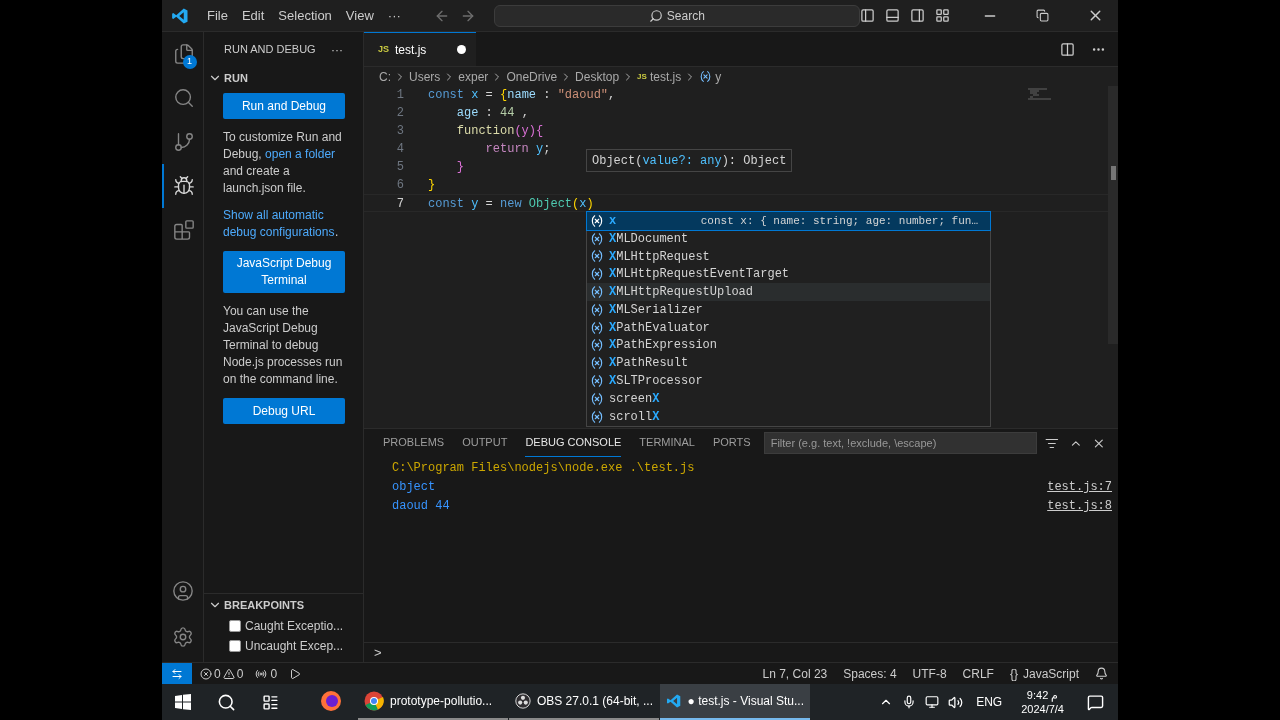 Image resolution: width=1280 pixels, height=720 pixels. What do you see at coordinates (788, 398) in the screenshot?
I see `suggestion-item: screenX` at bounding box center [788, 398].